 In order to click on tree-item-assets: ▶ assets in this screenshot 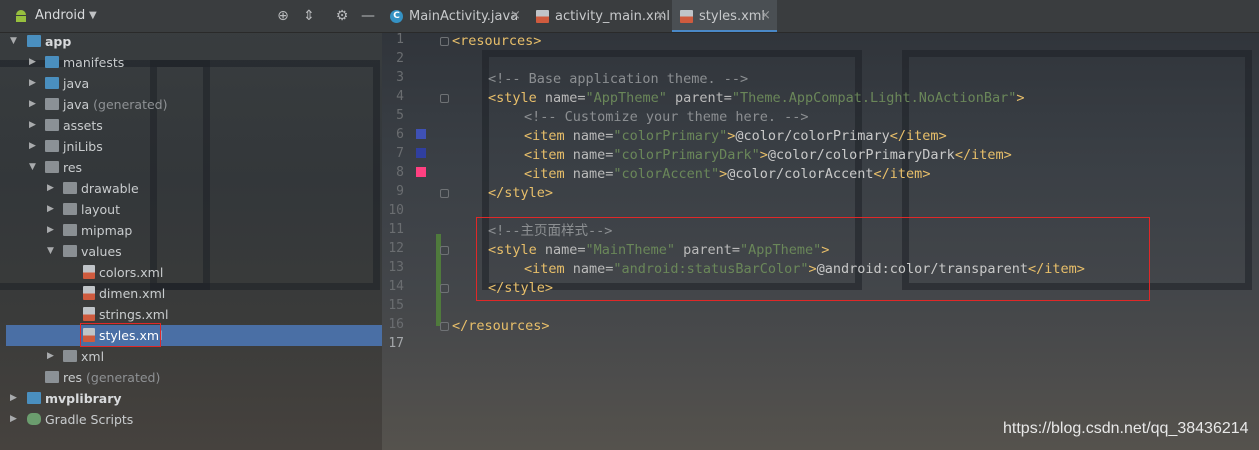, I will do `click(191, 125)`.